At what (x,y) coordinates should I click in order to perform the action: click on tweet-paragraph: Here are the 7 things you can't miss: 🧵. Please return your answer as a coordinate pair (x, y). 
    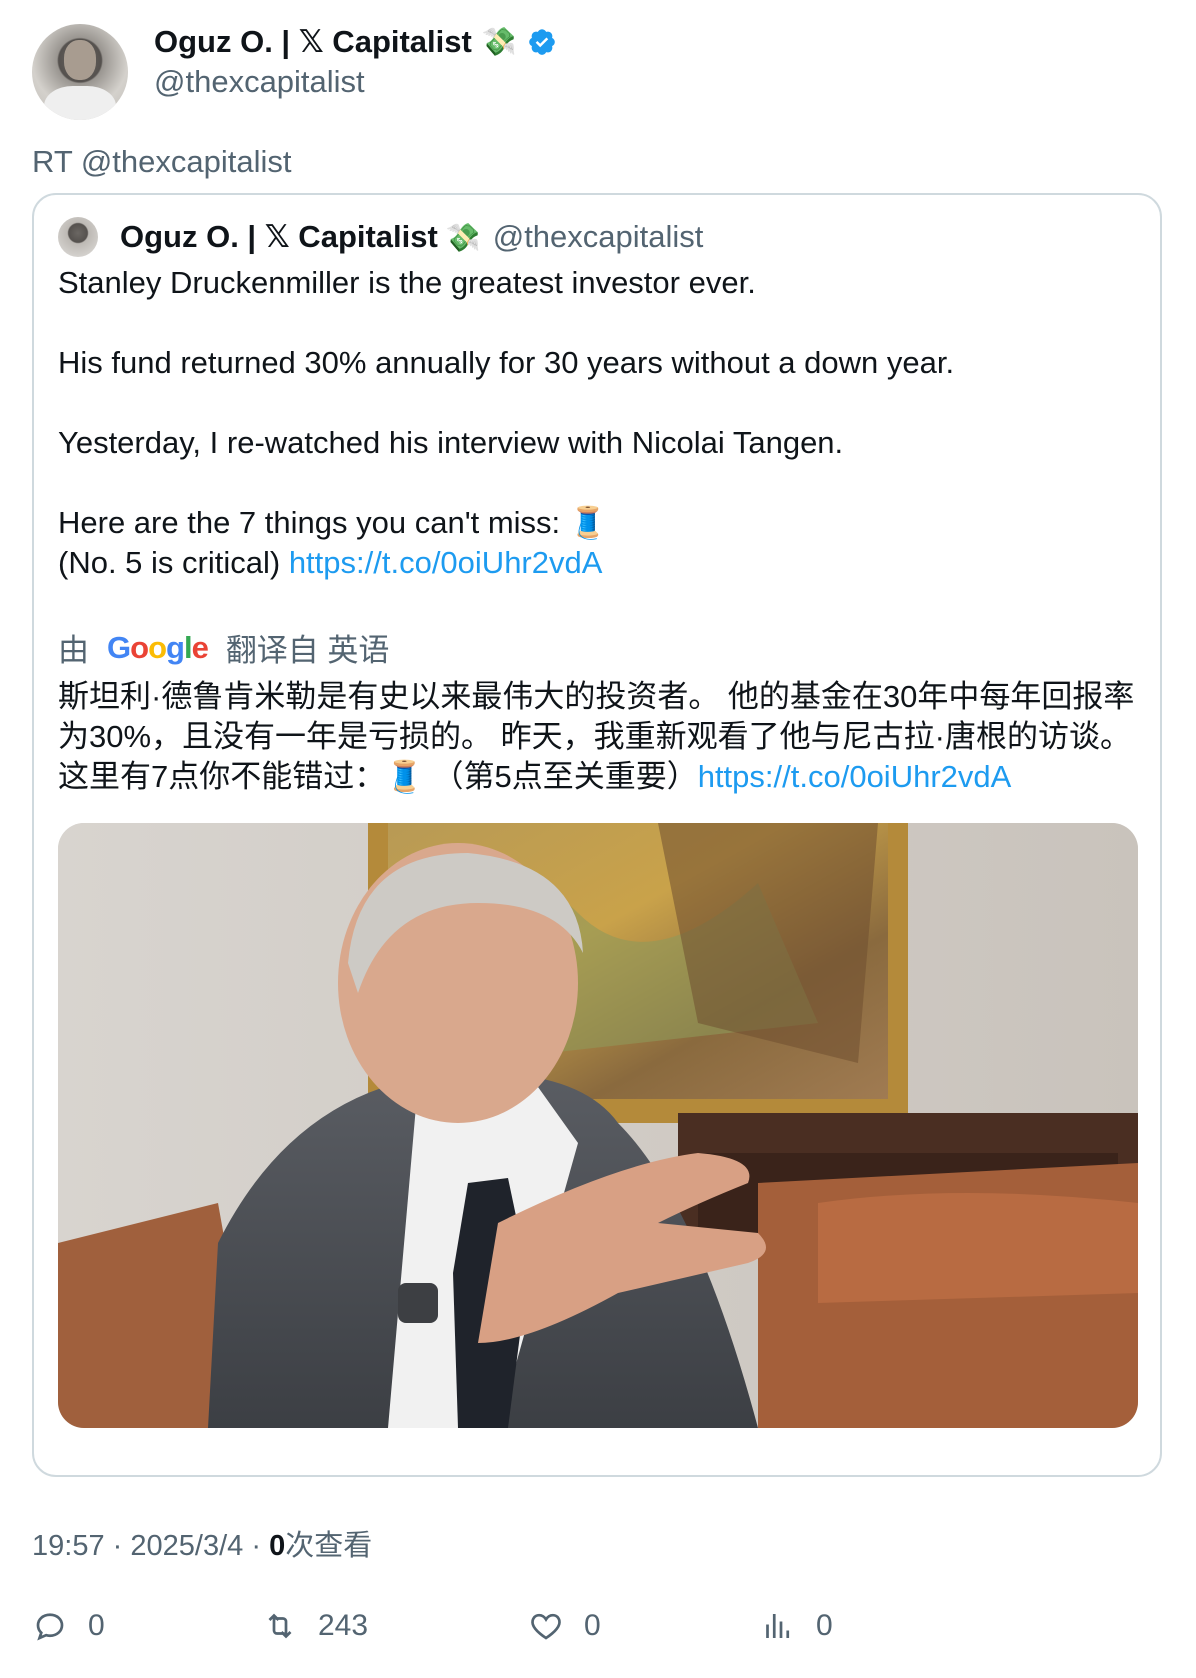
    Looking at the image, I should click on (333, 522).